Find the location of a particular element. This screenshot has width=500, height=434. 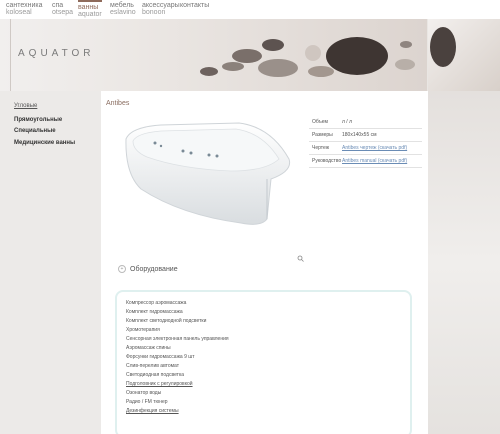

nav-item-contacts: контакты is located at coordinates (194, 5).